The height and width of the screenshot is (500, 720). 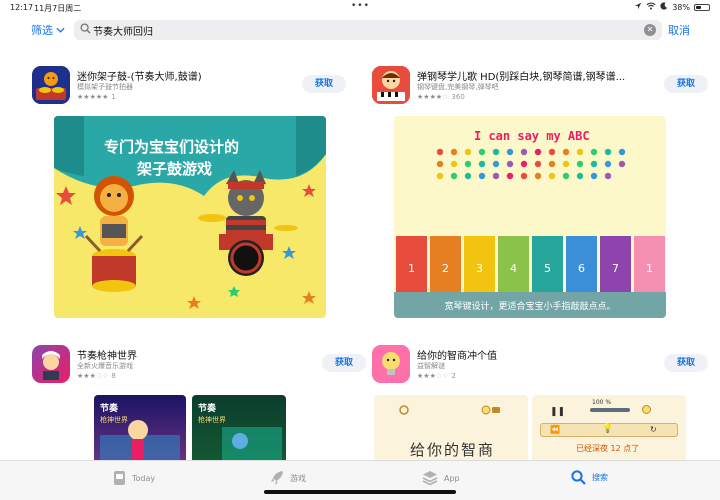 What do you see at coordinates (453, 450) in the screenshot?
I see `iq-headline: 给你的智商` at bounding box center [453, 450].